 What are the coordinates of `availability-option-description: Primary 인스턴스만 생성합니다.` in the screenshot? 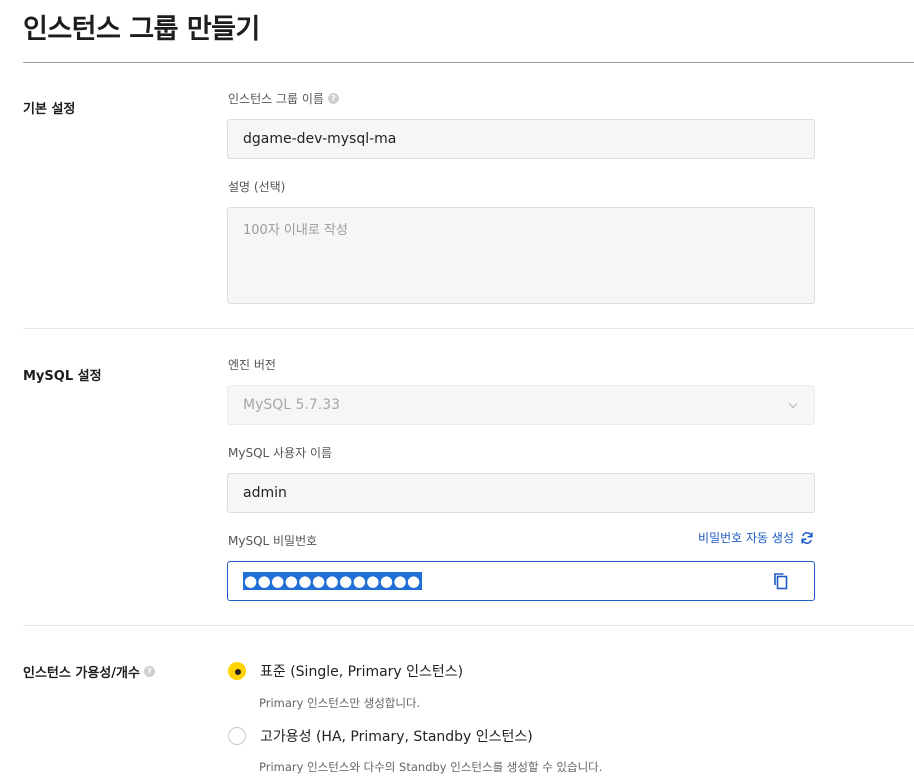 It's located at (340, 703).